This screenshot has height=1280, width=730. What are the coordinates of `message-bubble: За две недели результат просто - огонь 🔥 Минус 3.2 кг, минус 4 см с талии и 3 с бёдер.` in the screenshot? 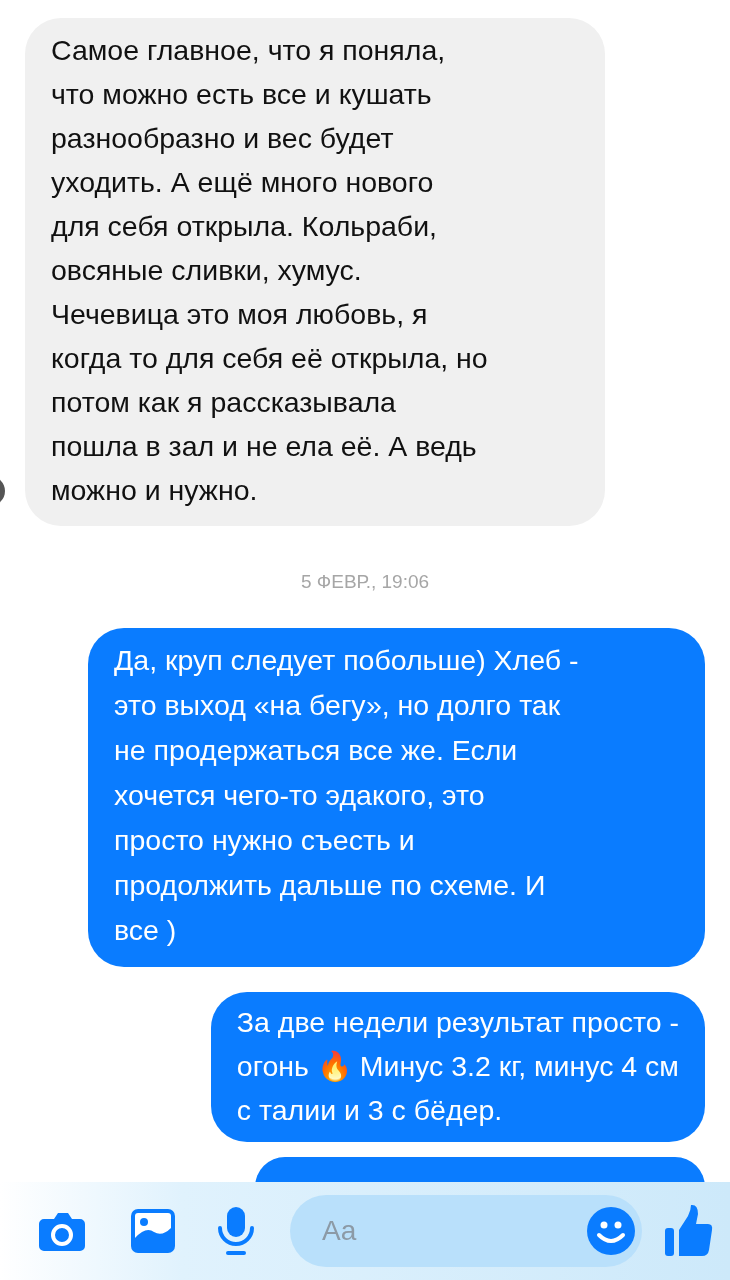 It's located at (457, 1067).